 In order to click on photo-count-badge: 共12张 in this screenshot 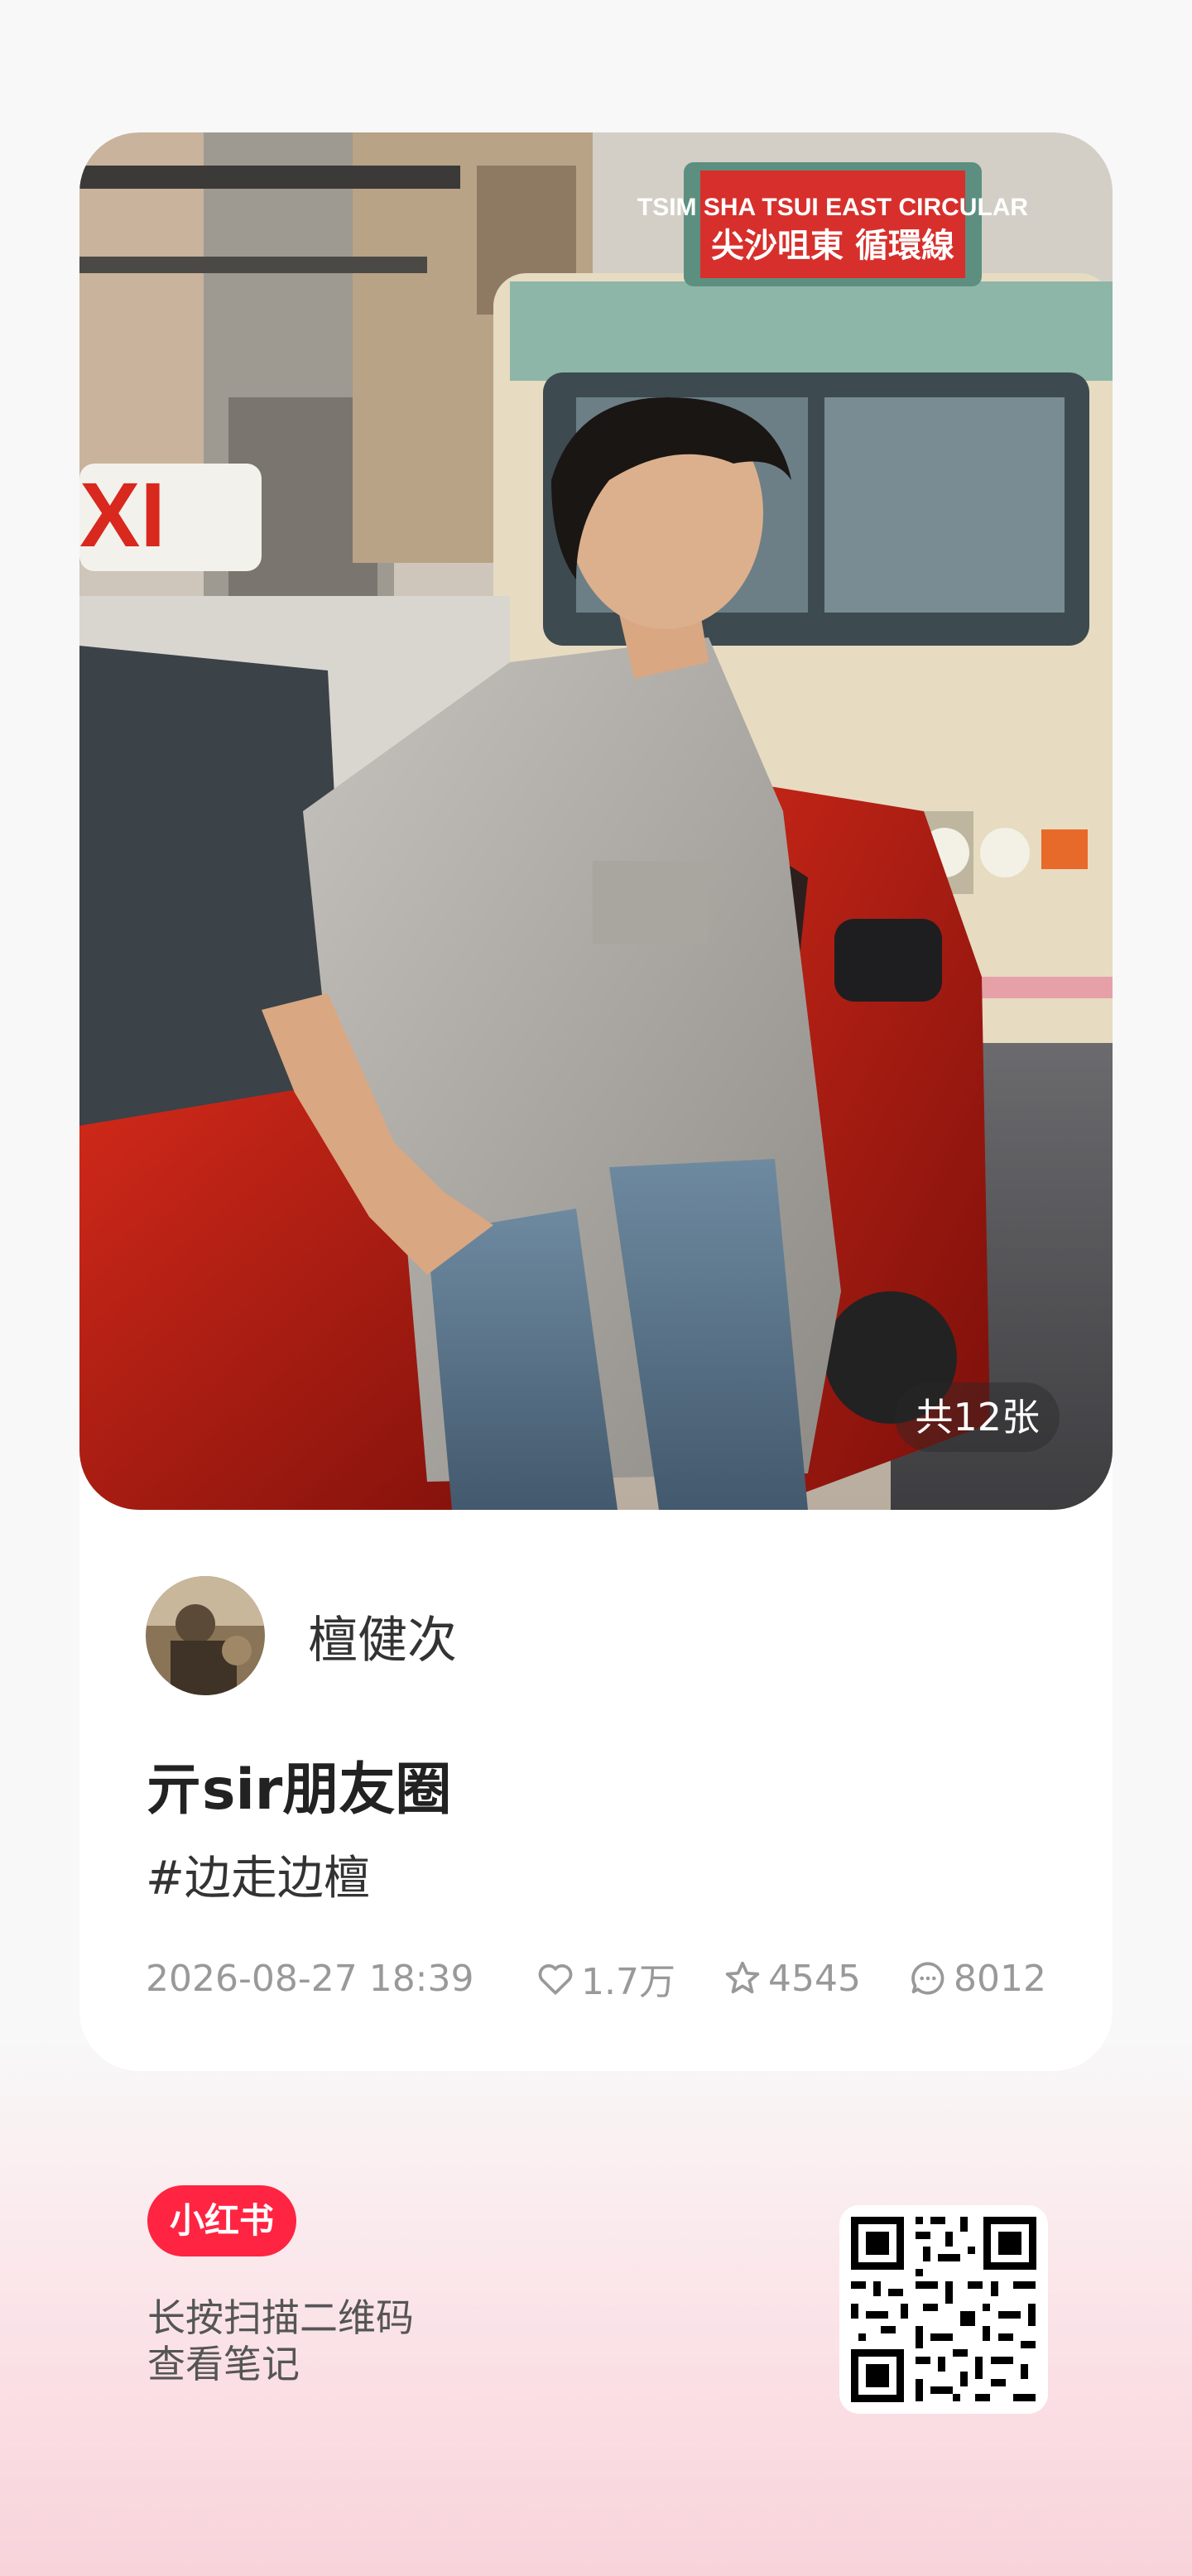, I will do `click(977, 1417)`.